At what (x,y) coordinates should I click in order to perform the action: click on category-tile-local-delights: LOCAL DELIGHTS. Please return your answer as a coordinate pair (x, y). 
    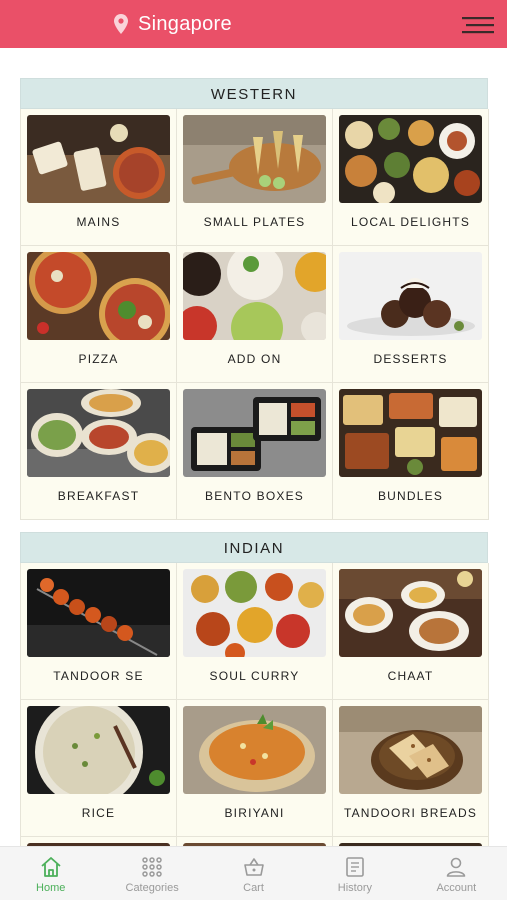
    Looking at the image, I should click on (411, 177).